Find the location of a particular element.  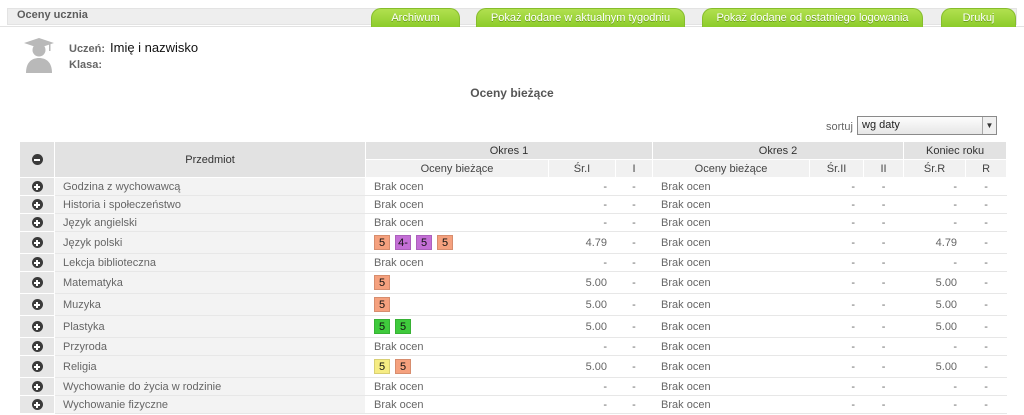

grade-badge: 4- is located at coordinates (403, 242).